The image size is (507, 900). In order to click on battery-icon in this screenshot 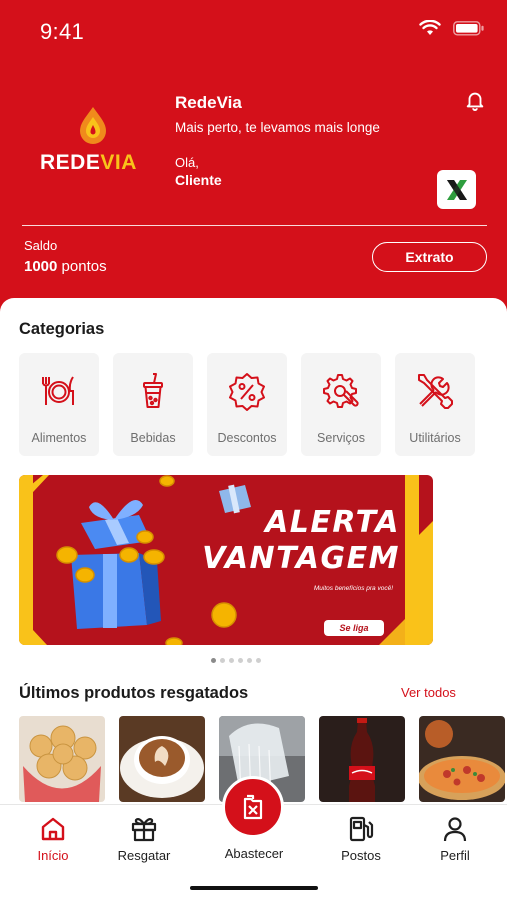, I will do `click(468, 28)`.